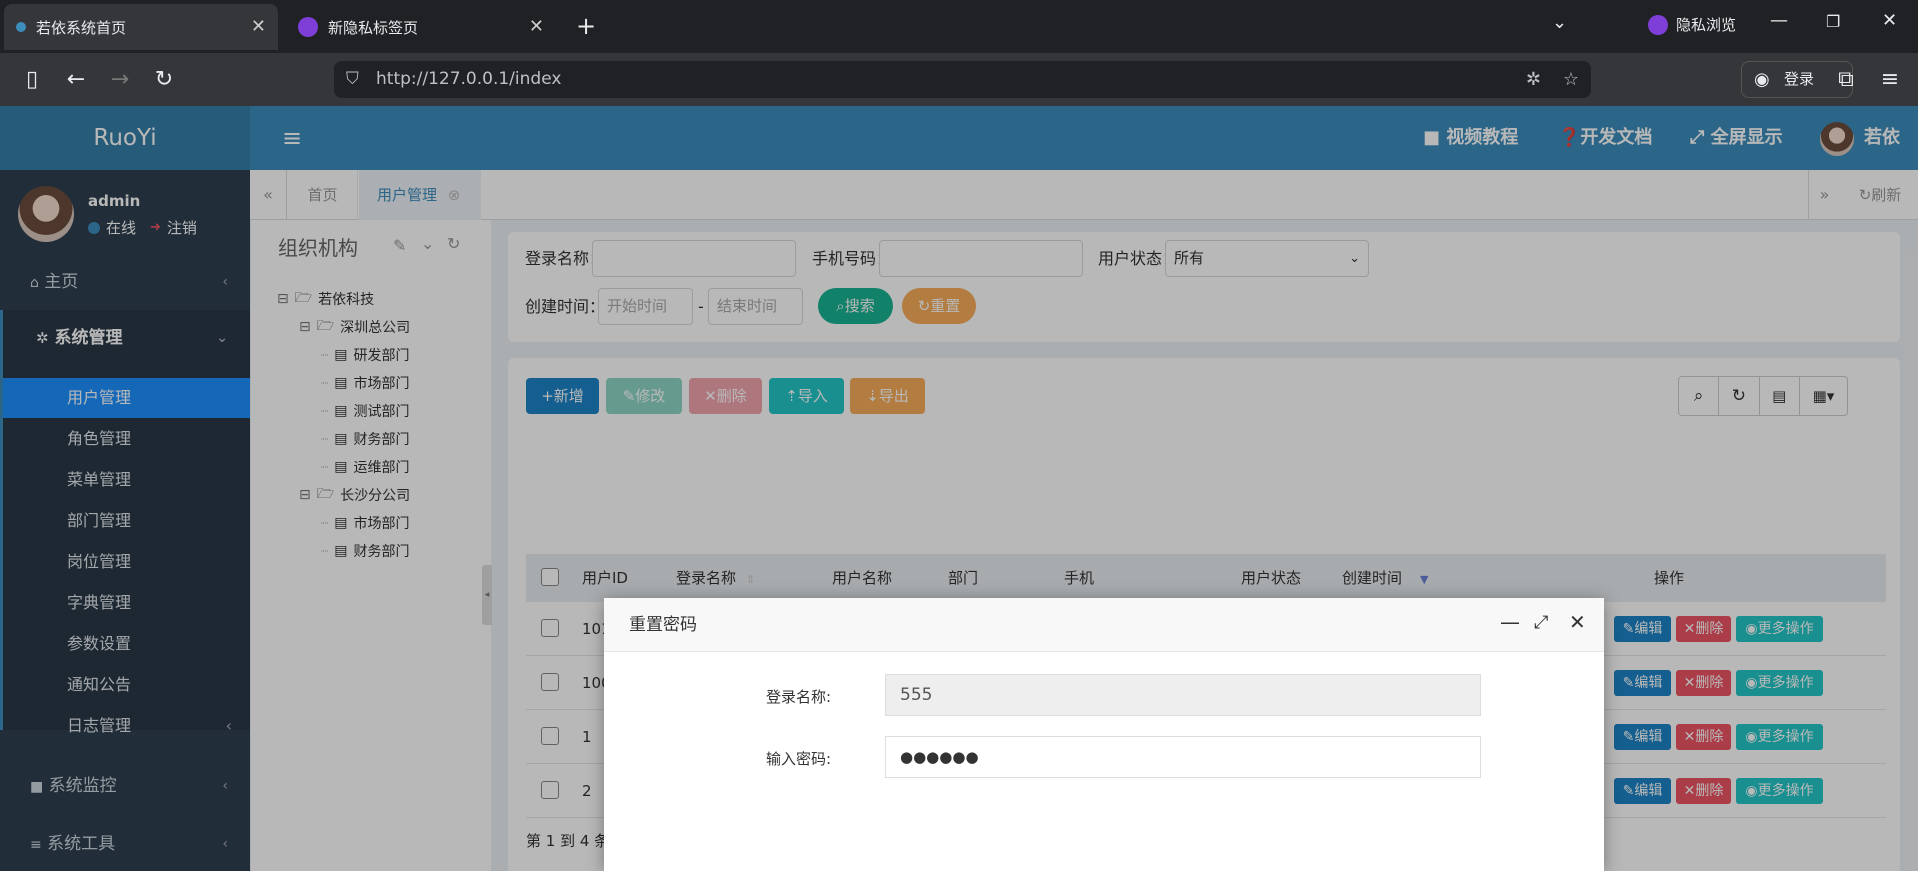 The height and width of the screenshot is (871, 1918). I want to click on close-icon: ✕, so click(1577, 622).